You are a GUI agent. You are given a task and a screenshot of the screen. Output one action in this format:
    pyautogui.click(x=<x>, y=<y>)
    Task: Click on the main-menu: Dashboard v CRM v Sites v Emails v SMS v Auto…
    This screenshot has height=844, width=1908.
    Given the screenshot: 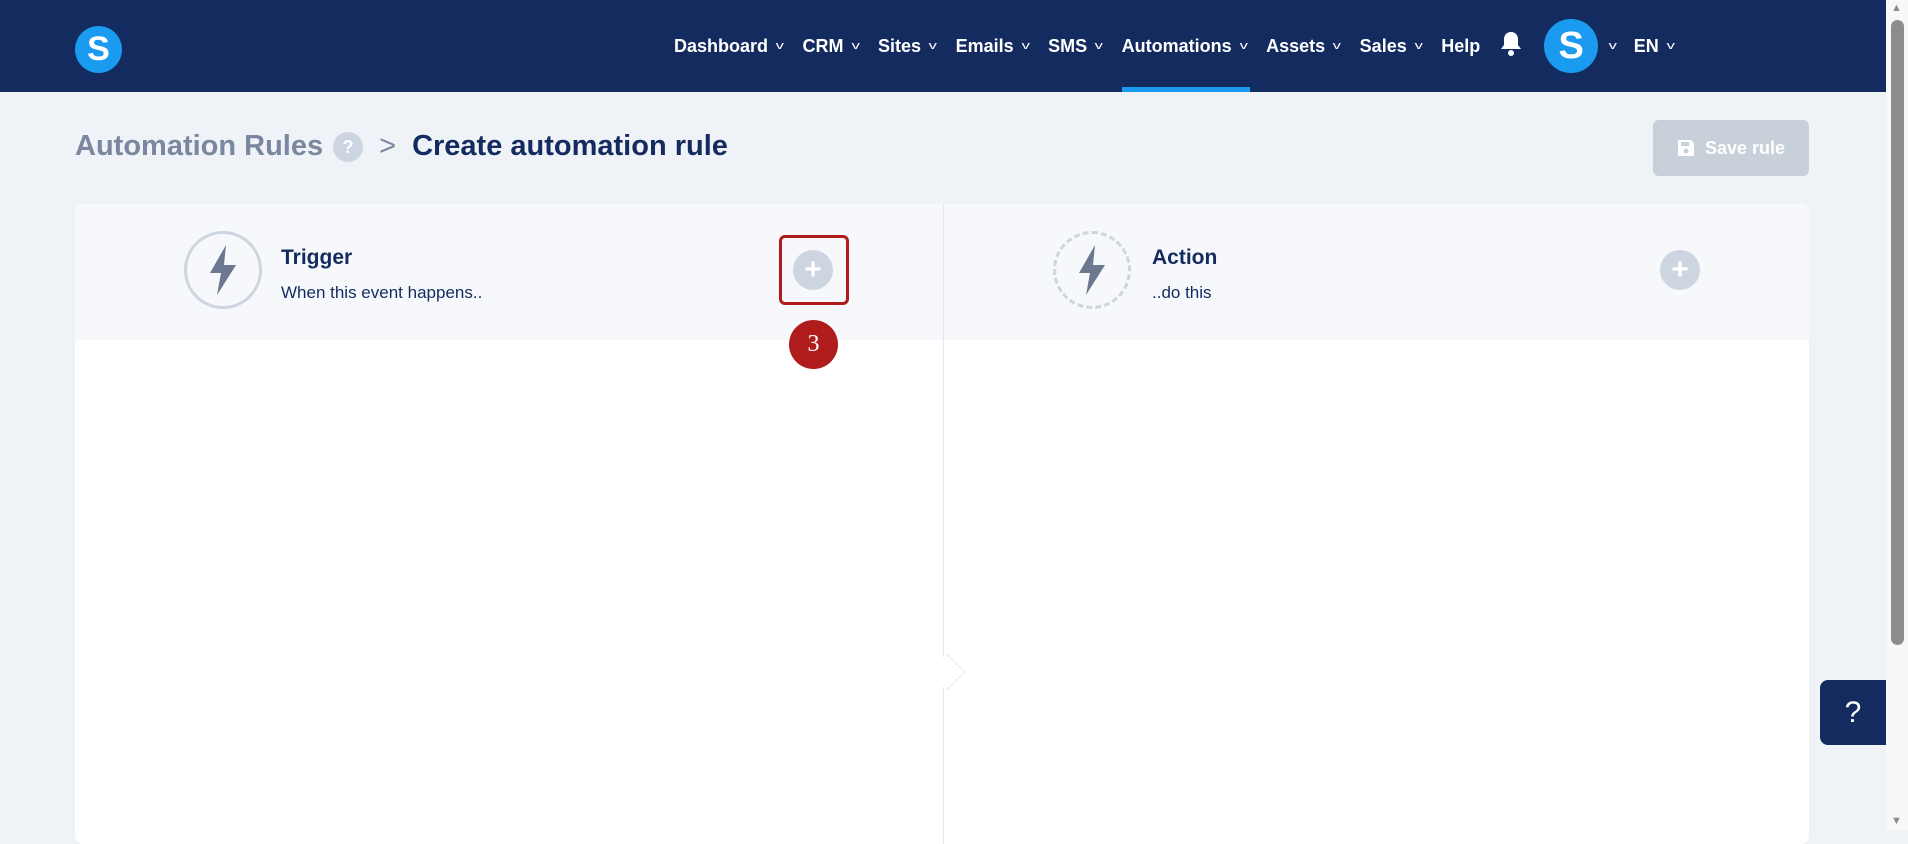 What is the action you would take?
    pyautogui.click(x=1174, y=46)
    